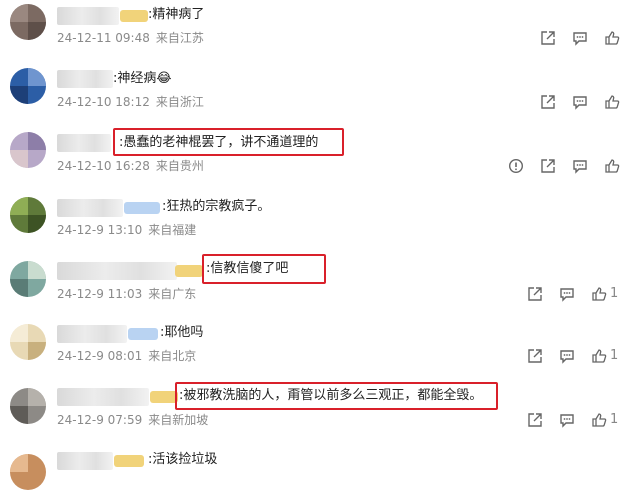 The width and height of the screenshot is (640, 490). I want to click on comment-meta: 24-12-11 09:48 来自江苏, so click(133, 38).